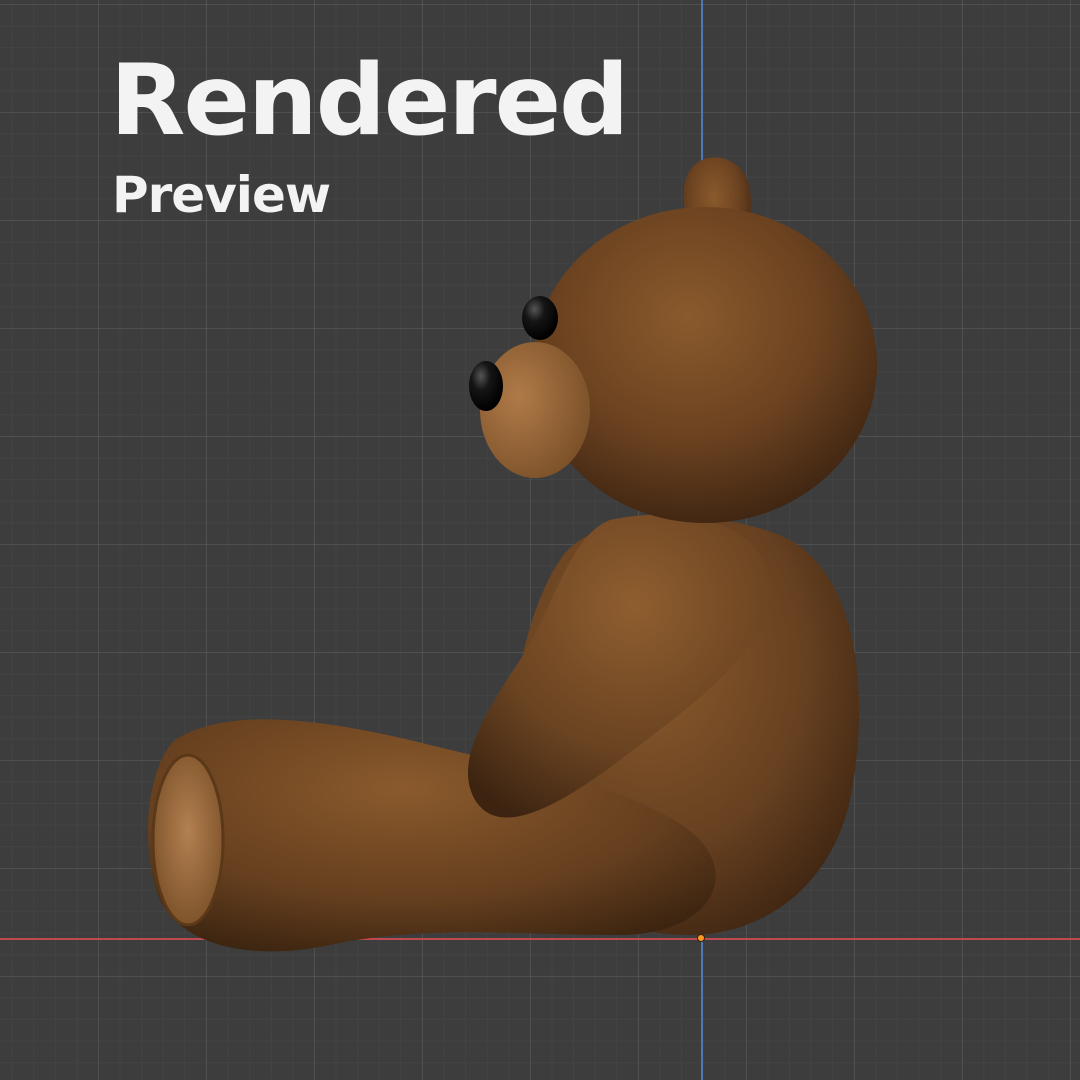 Image resolution: width=1080 pixels, height=1080 pixels. What do you see at coordinates (369, 101) in the screenshot?
I see `overlay-title: Rendered` at bounding box center [369, 101].